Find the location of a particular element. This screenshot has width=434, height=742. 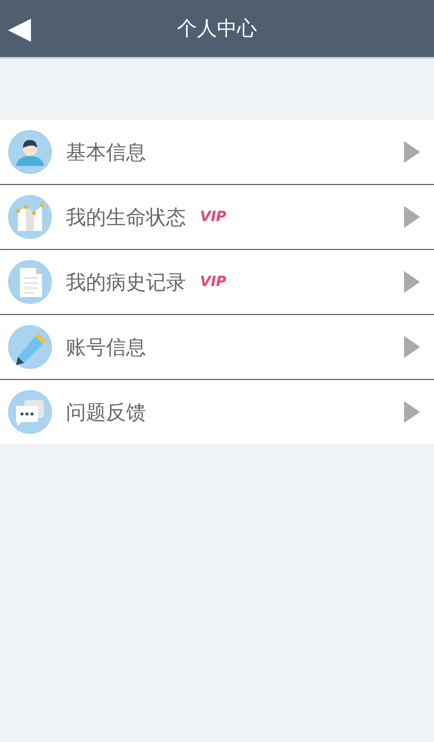

chart-icon is located at coordinates (30, 217).